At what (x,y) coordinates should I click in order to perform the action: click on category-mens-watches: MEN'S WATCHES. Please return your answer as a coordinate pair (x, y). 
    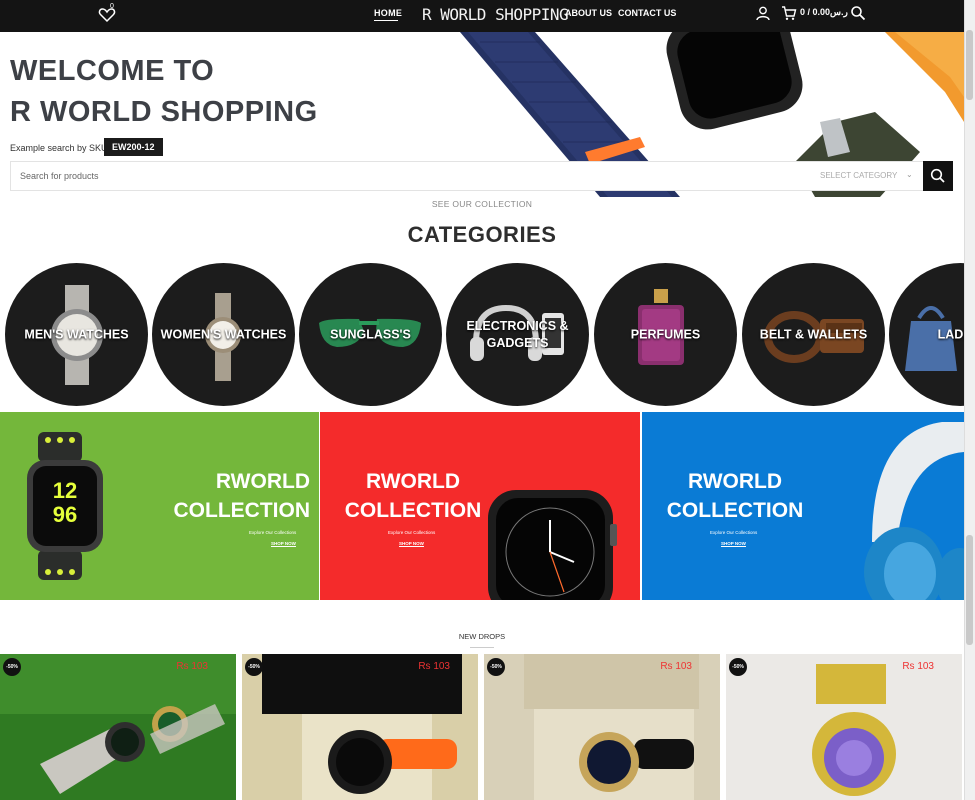
    Looking at the image, I should click on (76, 334).